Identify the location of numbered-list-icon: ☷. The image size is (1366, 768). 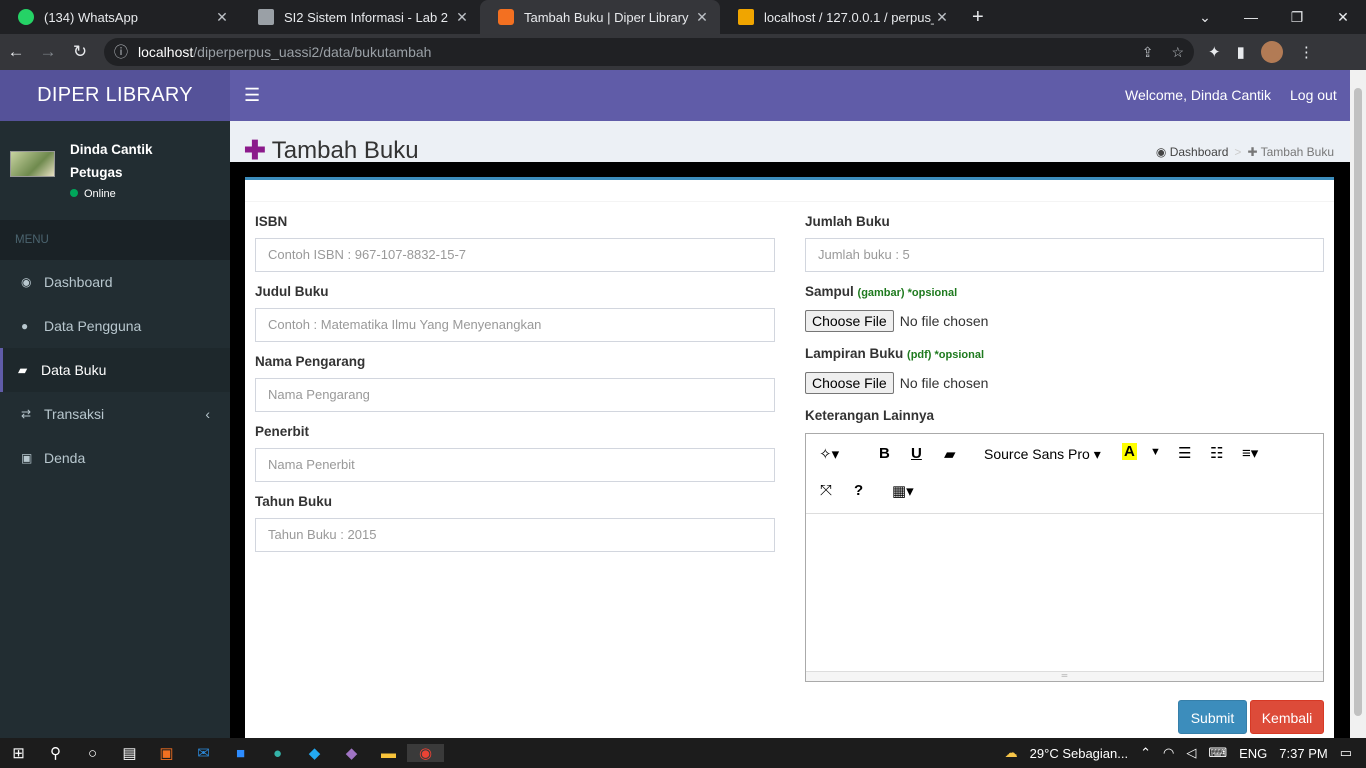
(1216, 453).